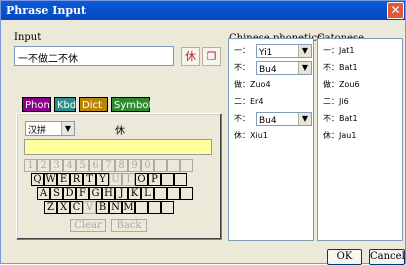 This screenshot has width=406, height=265. What do you see at coordinates (63, 207) in the screenshot?
I see `key-x: X` at bounding box center [63, 207].